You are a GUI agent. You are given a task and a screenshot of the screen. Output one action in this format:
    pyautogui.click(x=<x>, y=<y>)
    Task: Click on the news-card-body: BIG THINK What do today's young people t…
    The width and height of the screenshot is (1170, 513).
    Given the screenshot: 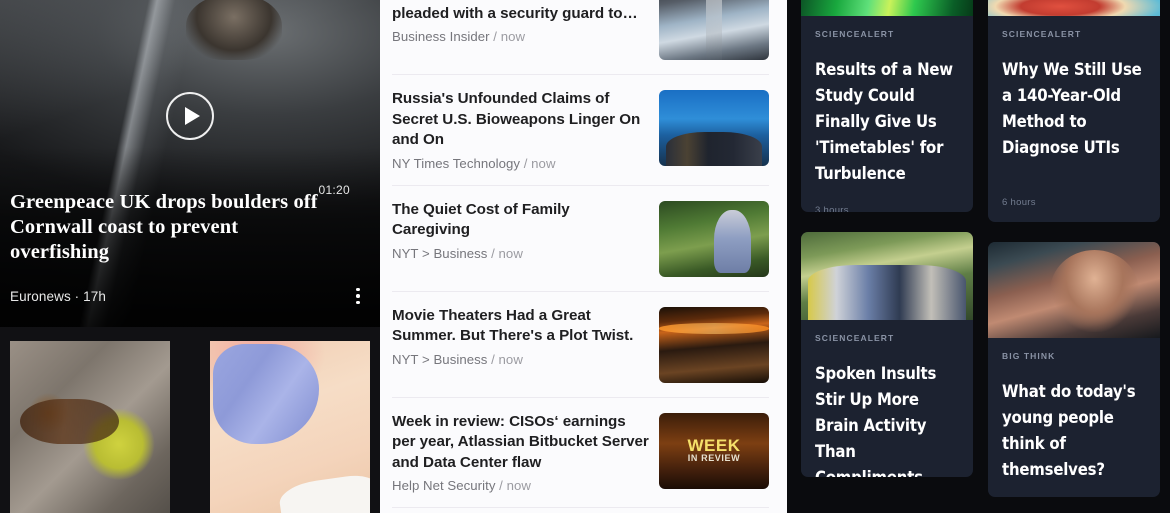 What is the action you would take?
    pyautogui.click(x=1074, y=417)
    